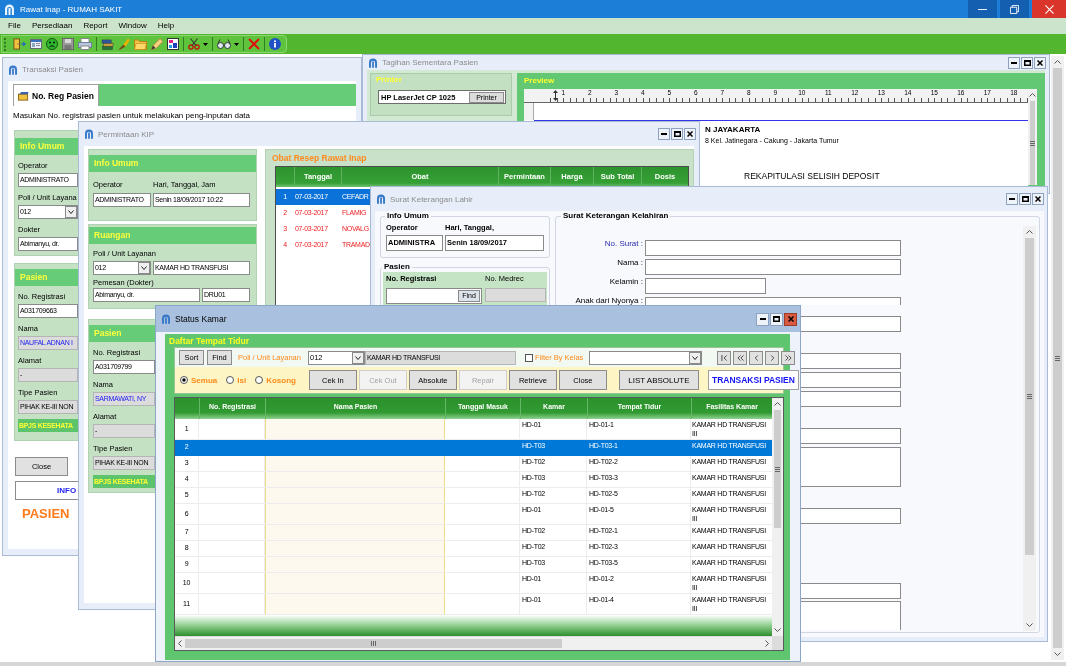 Image resolution: width=1066 pixels, height=666 pixels. Describe the element at coordinates (52, 26) in the screenshot. I see `menu-item: Persediaan` at that location.